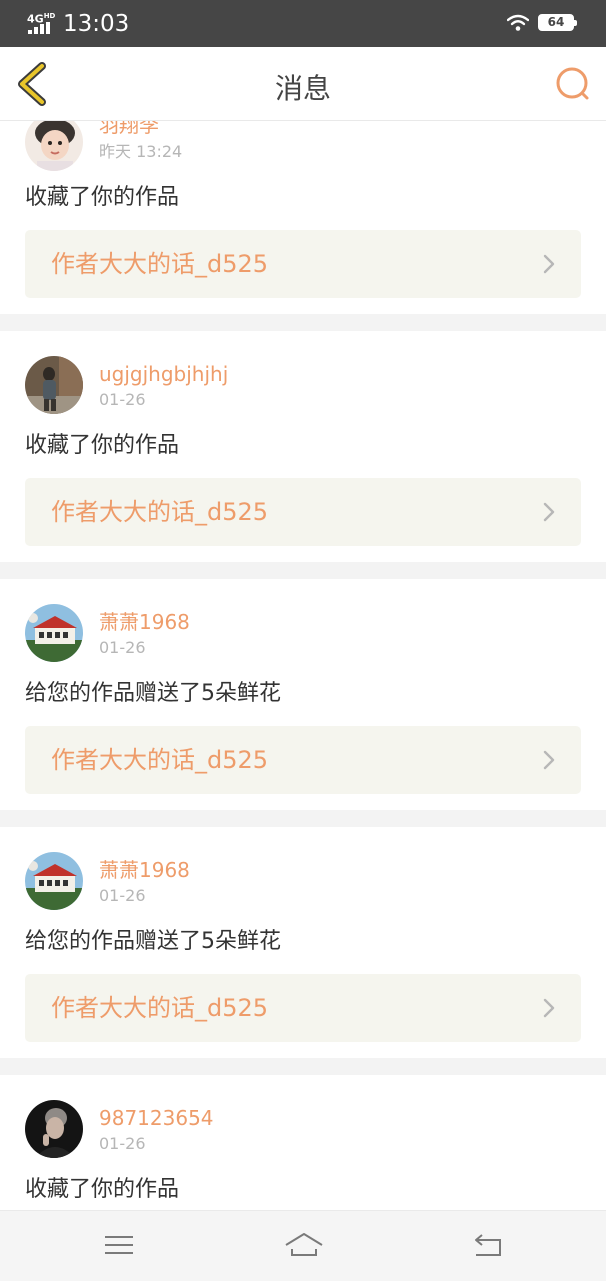  Describe the element at coordinates (96, 24) in the screenshot. I see `status-time: 13:03` at that location.